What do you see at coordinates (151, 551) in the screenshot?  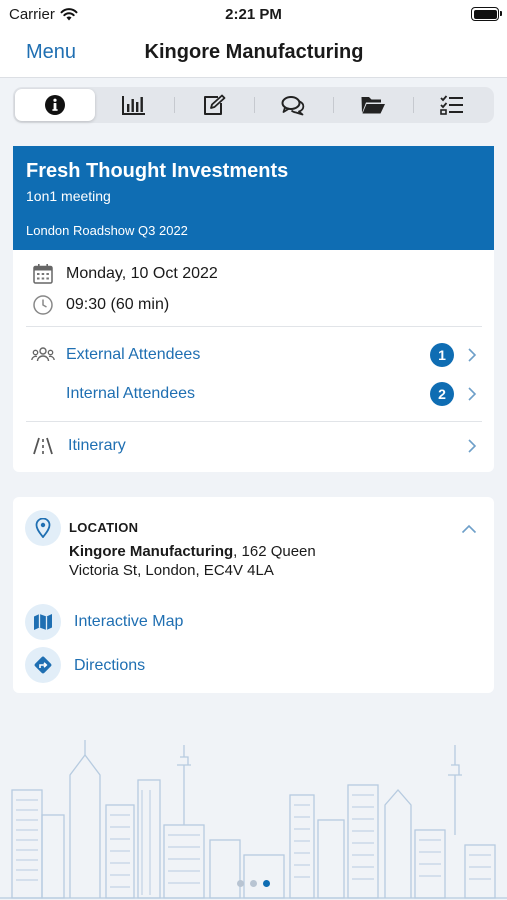 I see `venue-name: Kingore Manufacturing` at bounding box center [151, 551].